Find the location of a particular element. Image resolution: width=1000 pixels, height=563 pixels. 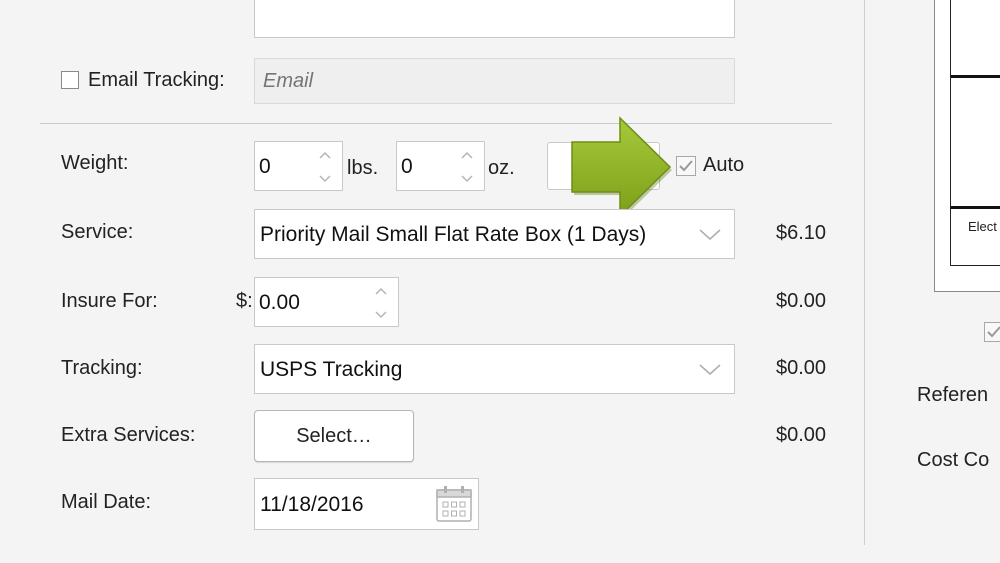

label-preview: Elect is located at coordinates (967, 146).